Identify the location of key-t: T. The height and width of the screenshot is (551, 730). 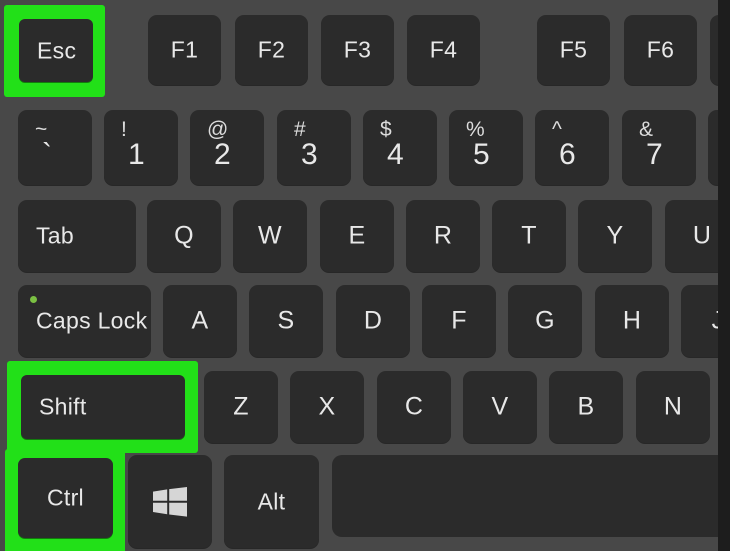
(529, 236).